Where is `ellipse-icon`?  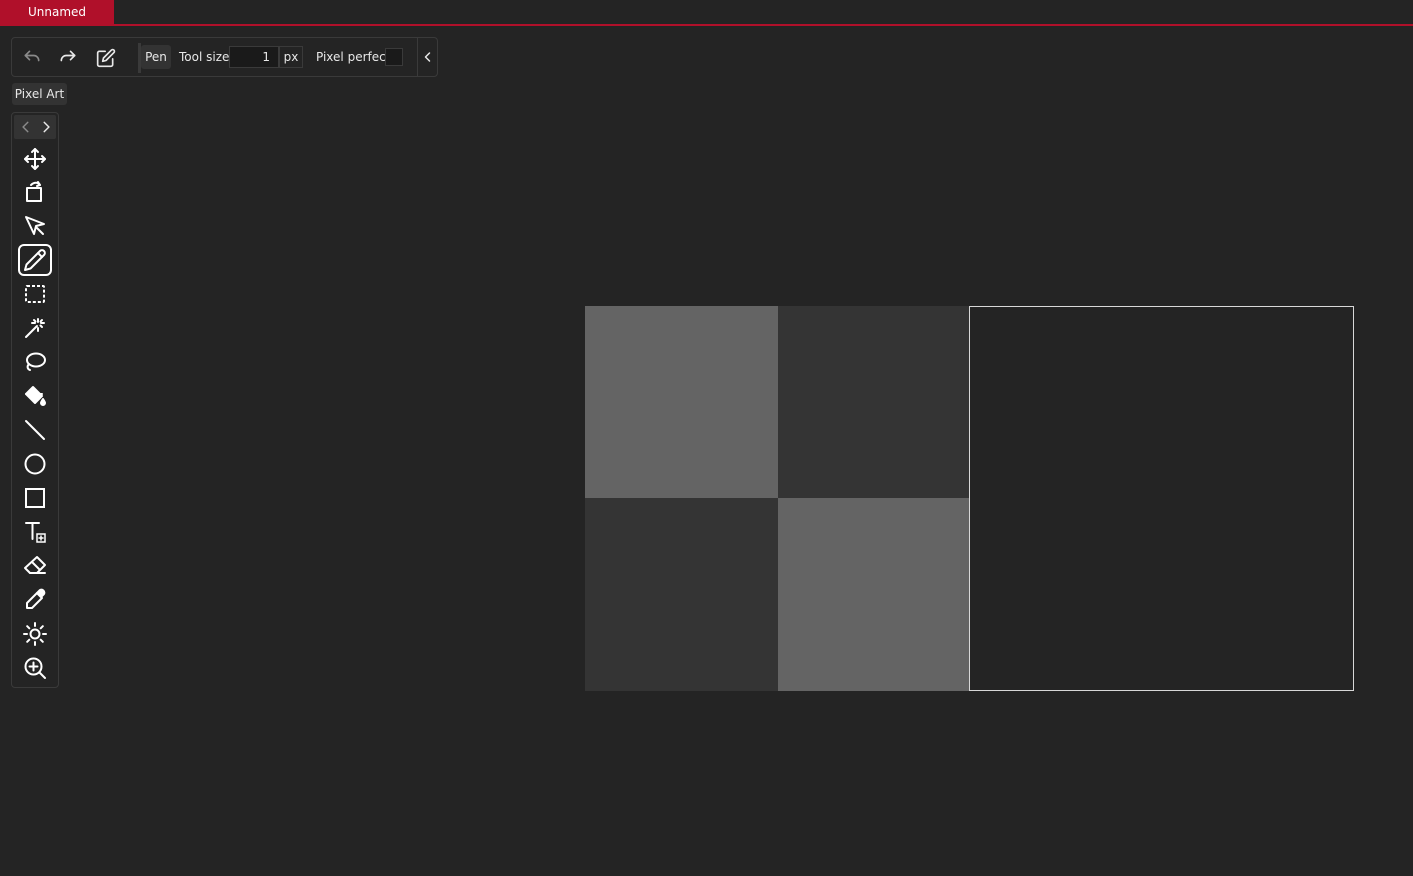 ellipse-icon is located at coordinates (35, 464).